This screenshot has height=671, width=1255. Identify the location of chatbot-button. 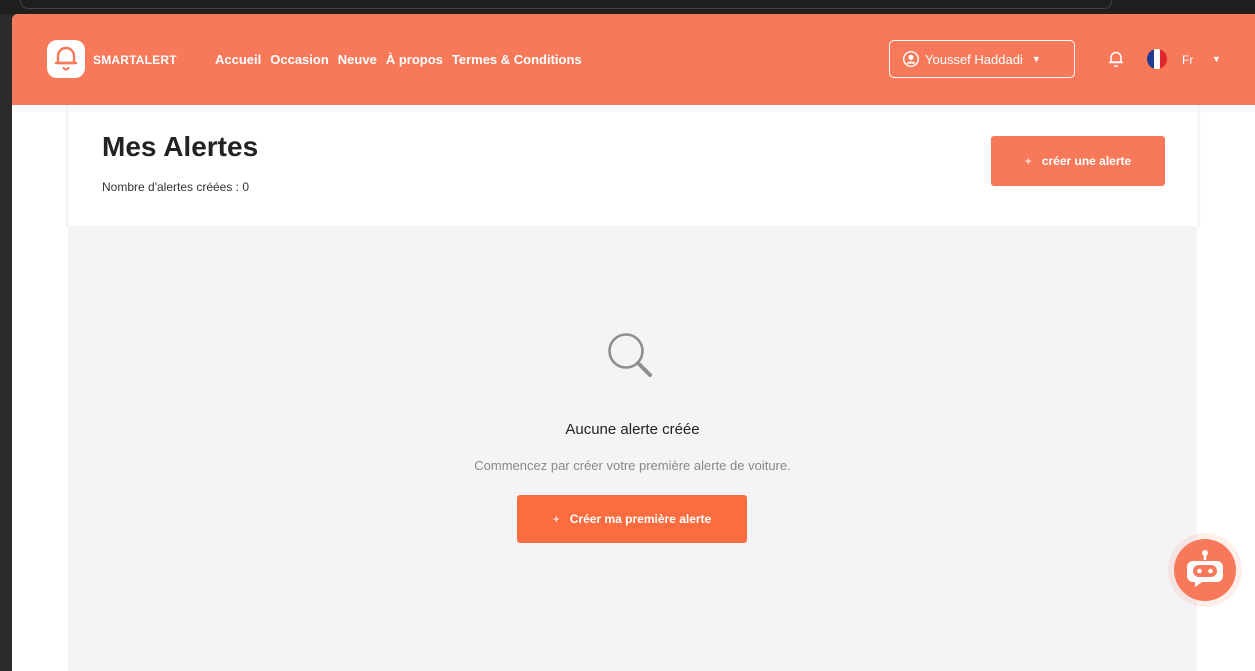
(1205, 570).